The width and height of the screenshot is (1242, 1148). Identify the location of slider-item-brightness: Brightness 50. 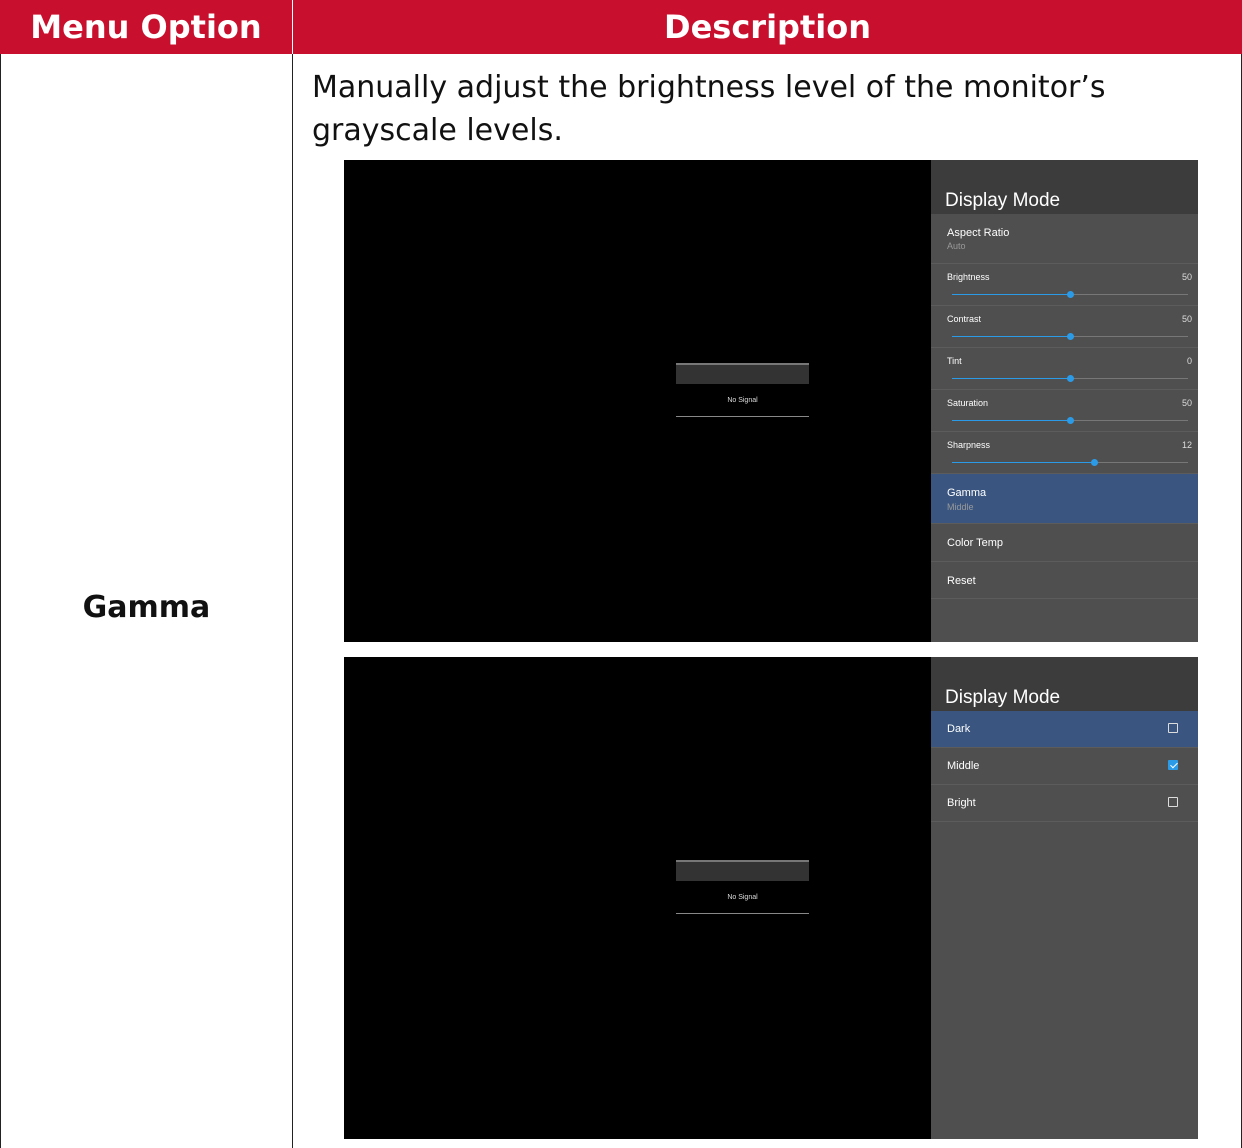
(1064, 285).